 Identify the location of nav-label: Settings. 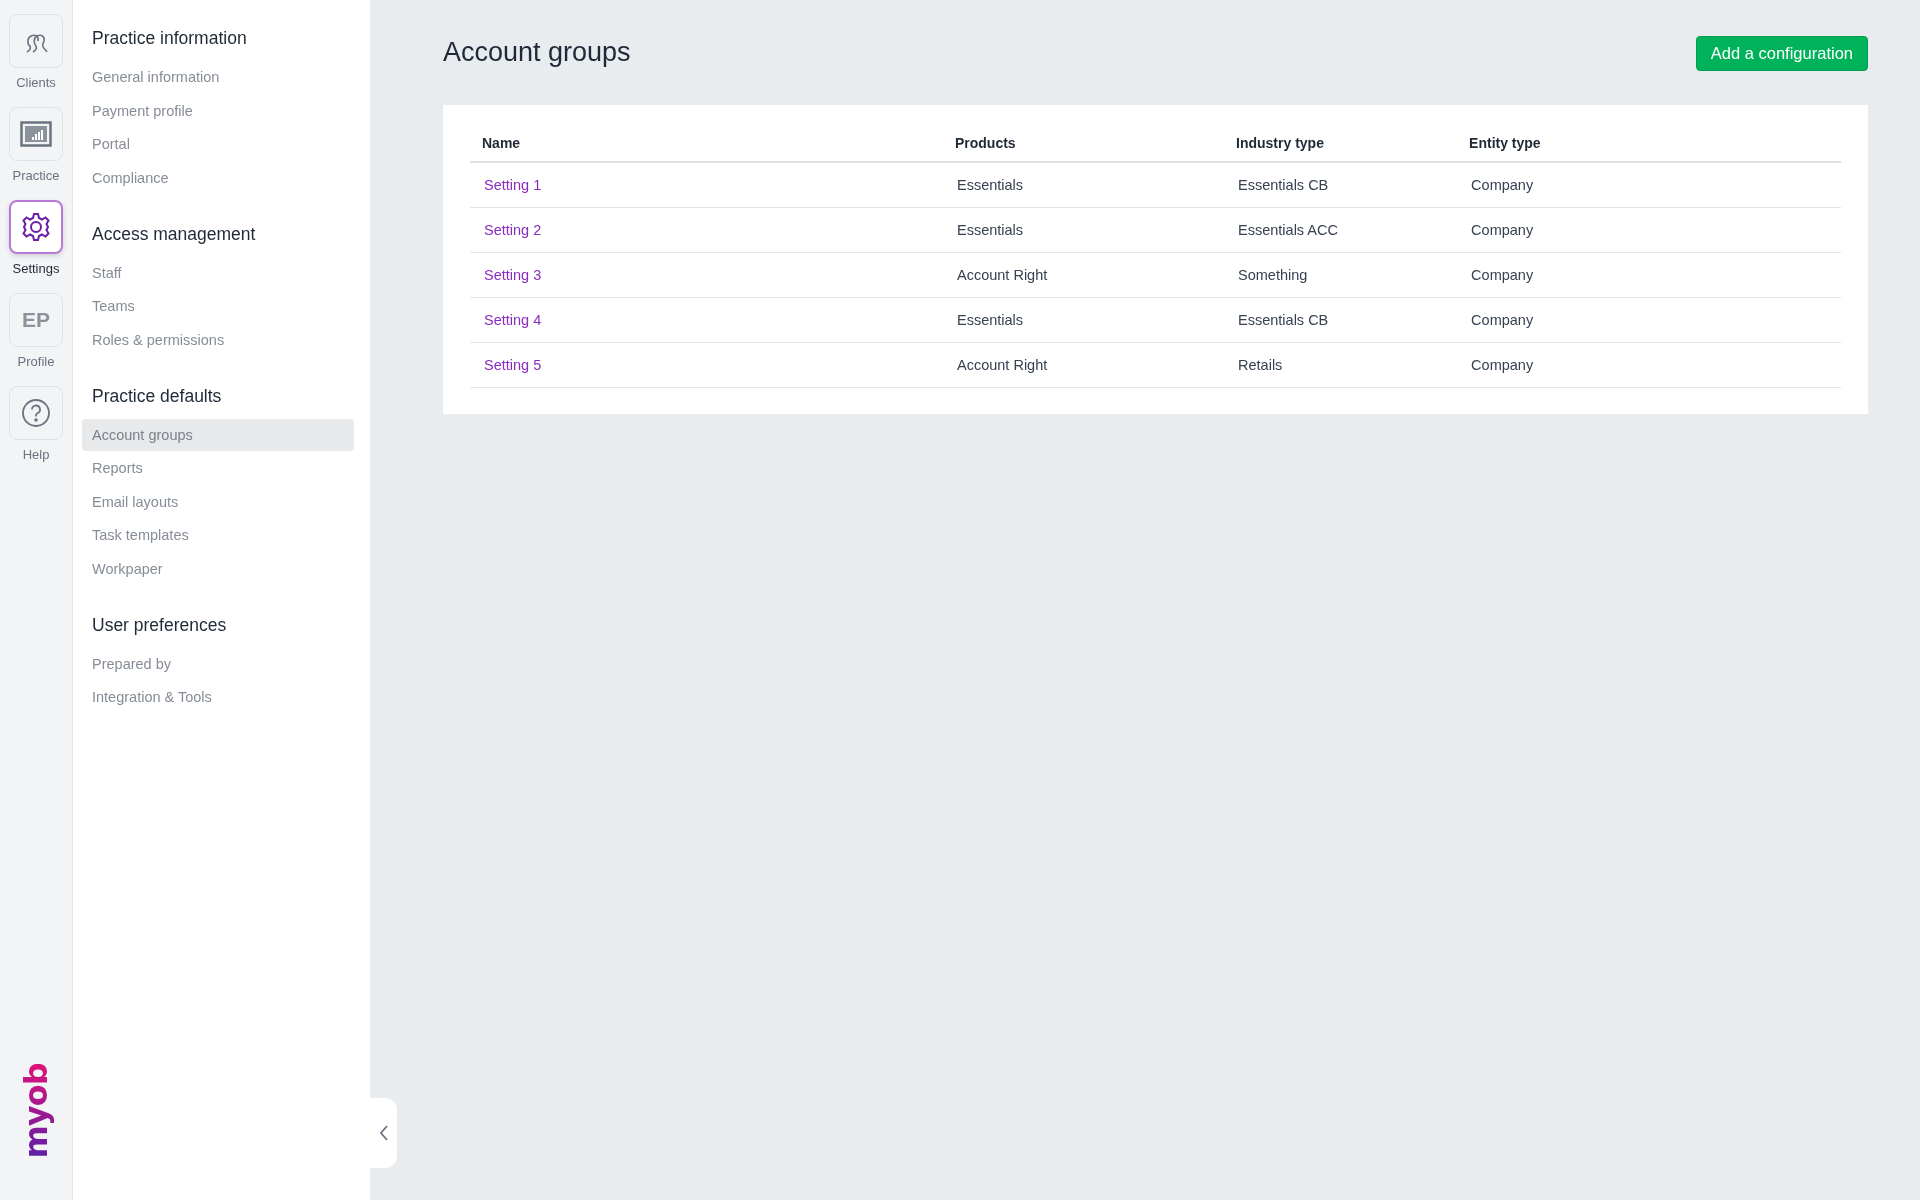
(36, 268).